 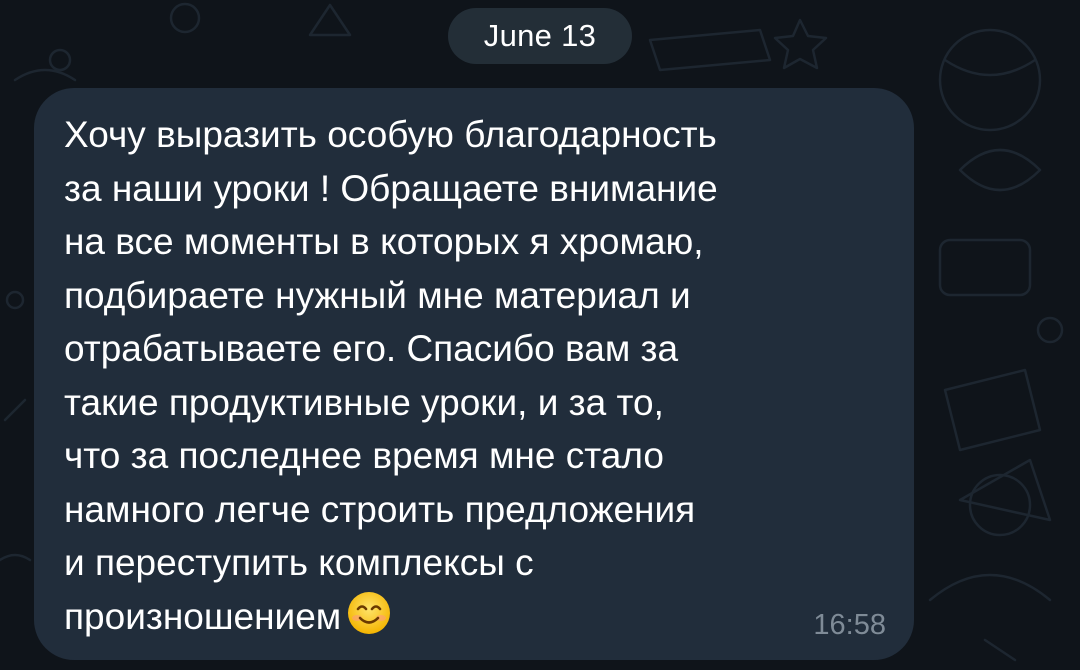 I want to click on date-label: June 13, so click(x=540, y=35).